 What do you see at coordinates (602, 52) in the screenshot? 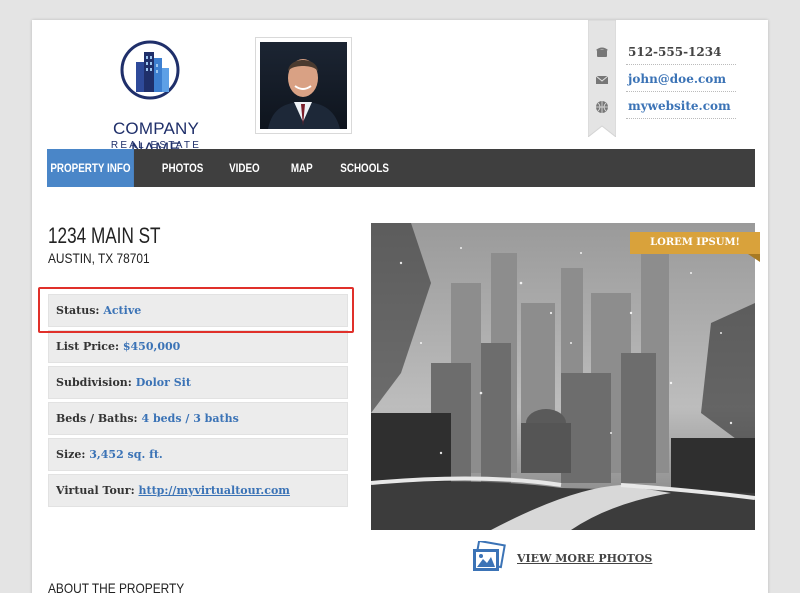
I see `phone-icon` at bounding box center [602, 52].